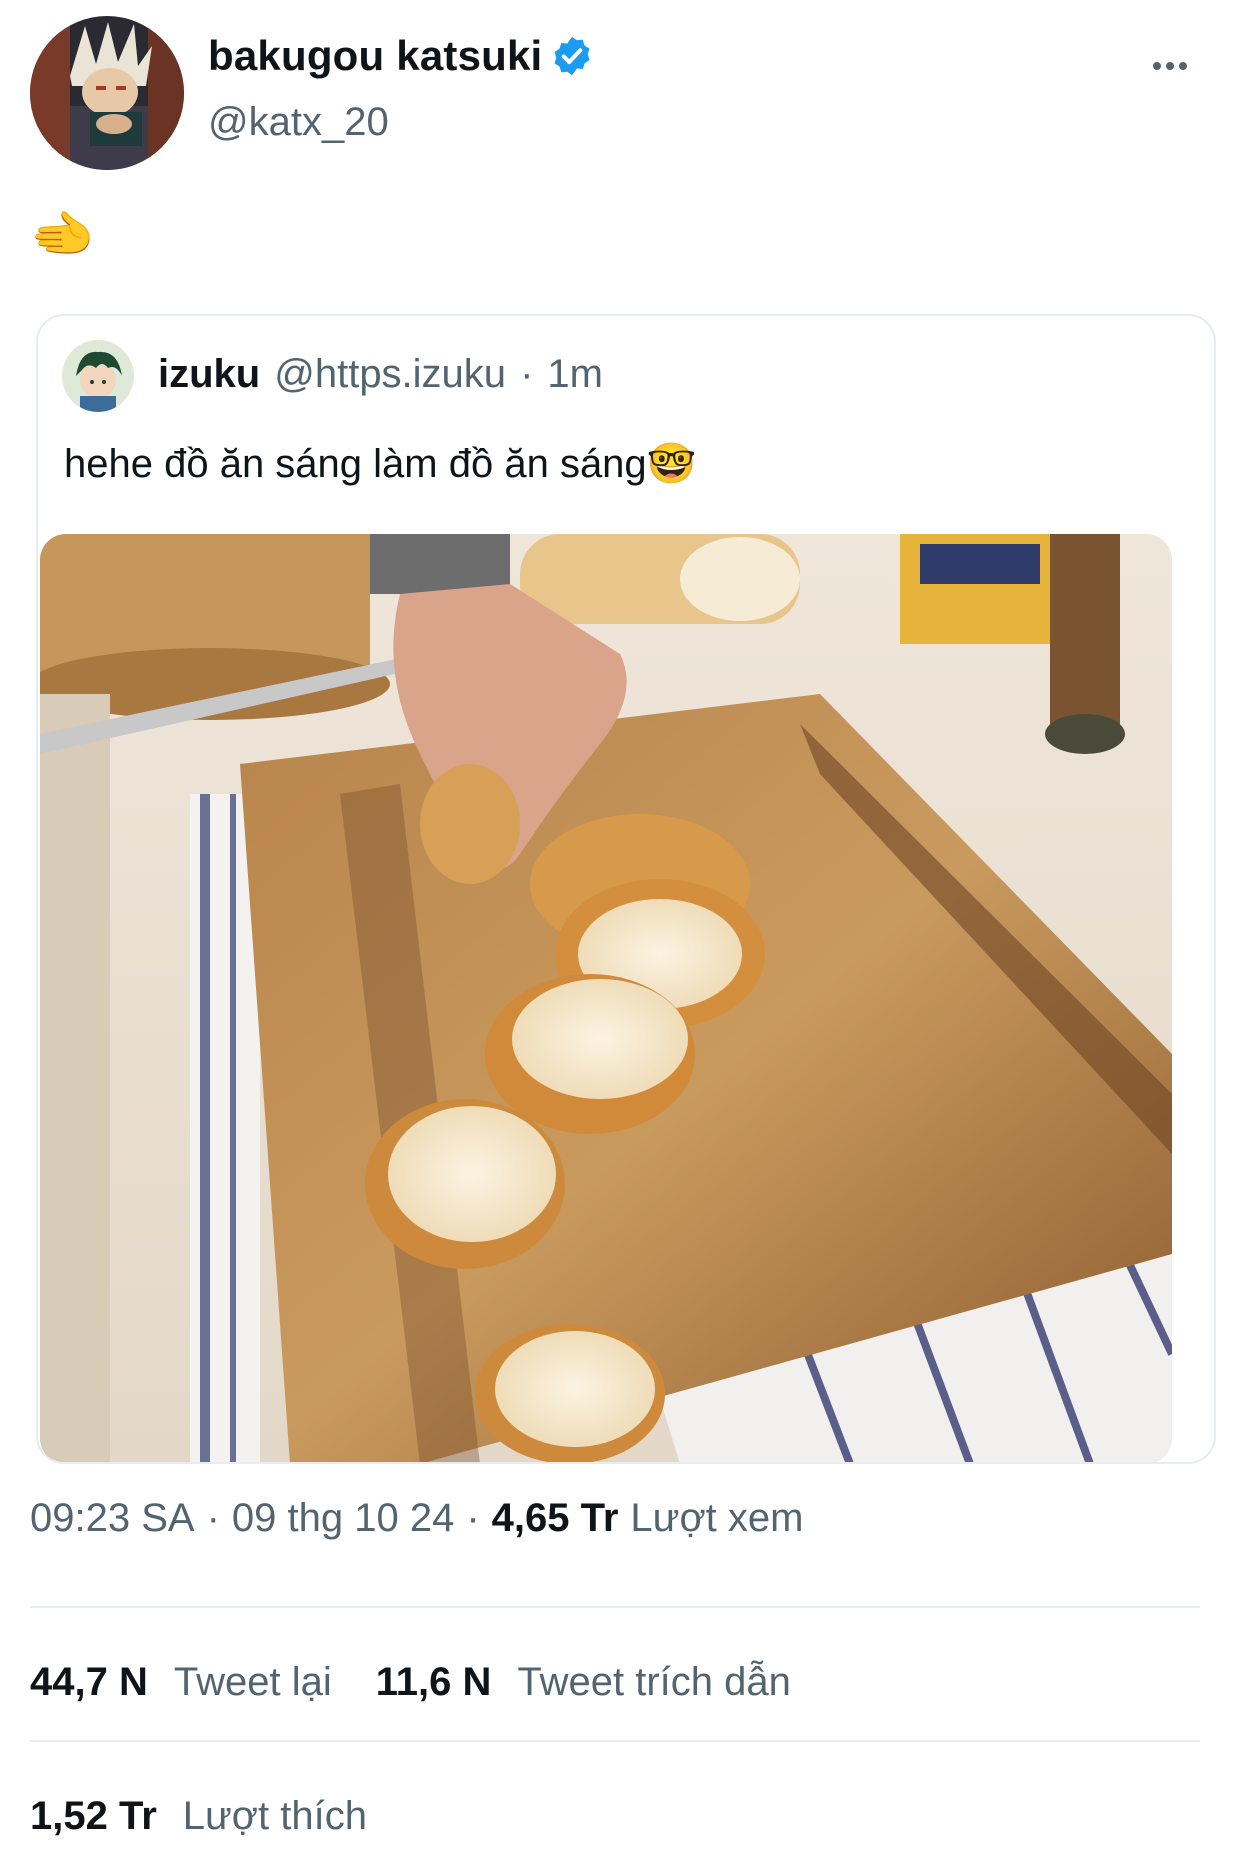  I want to click on more-dots-icon, so click(1170, 66).